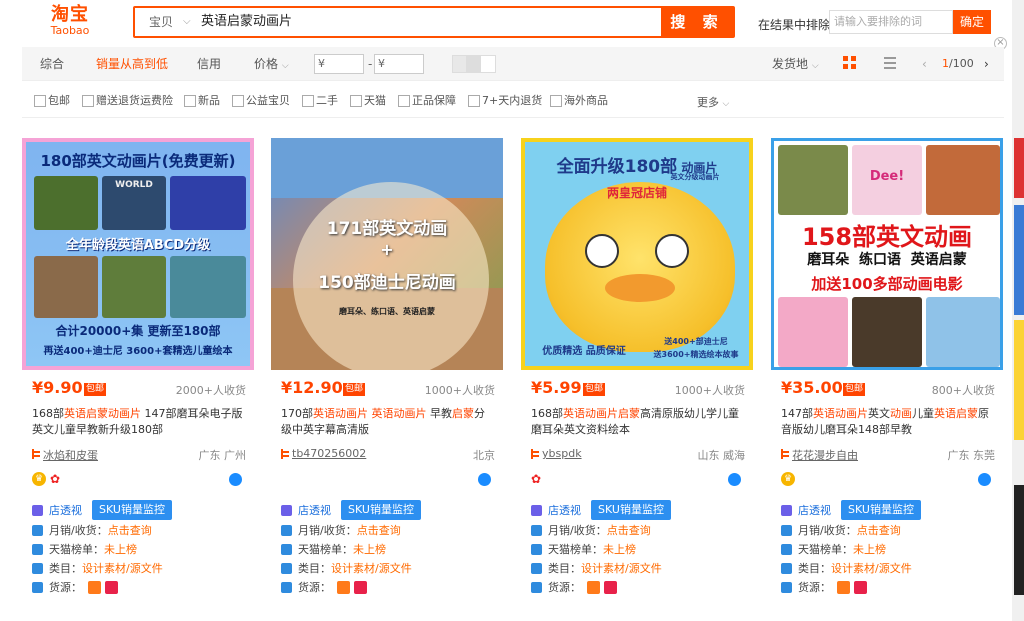 The image size is (1024, 621). I want to click on product-image: Dee! 158部英文动画 磨耳朵 练口语 英语启蒙 加送100多部动画电影, so click(887, 254).